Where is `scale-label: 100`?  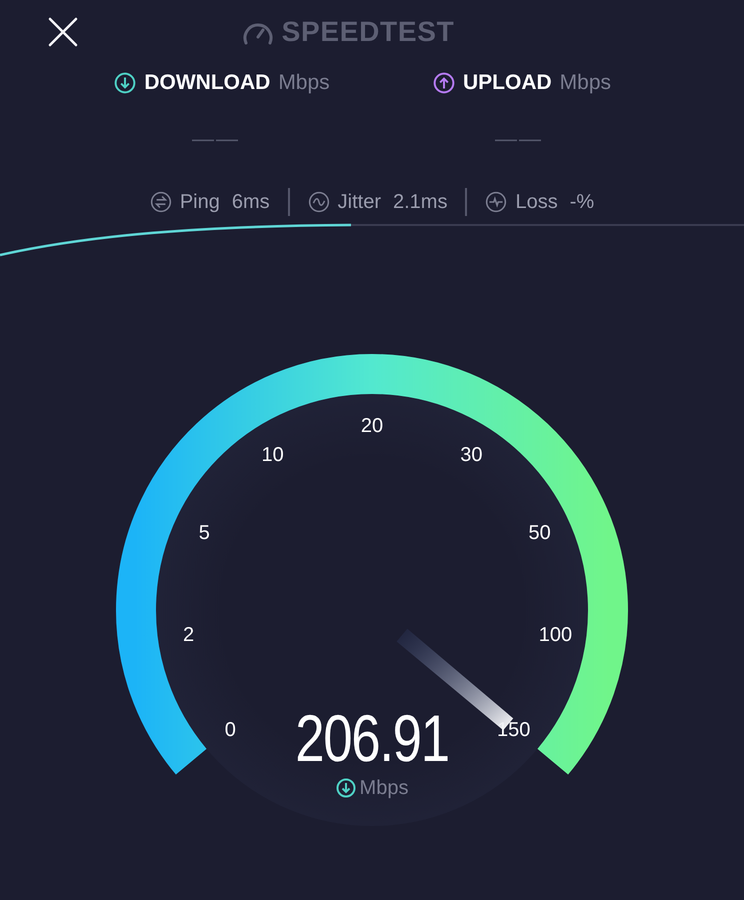
scale-label: 100 is located at coordinates (555, 635).